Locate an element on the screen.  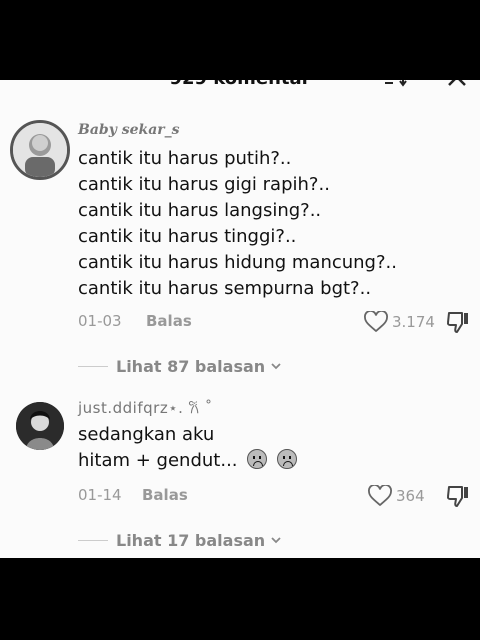
comment-line: cantik itu harus sempurna bgt?.. is located at coordinates (225, 288).